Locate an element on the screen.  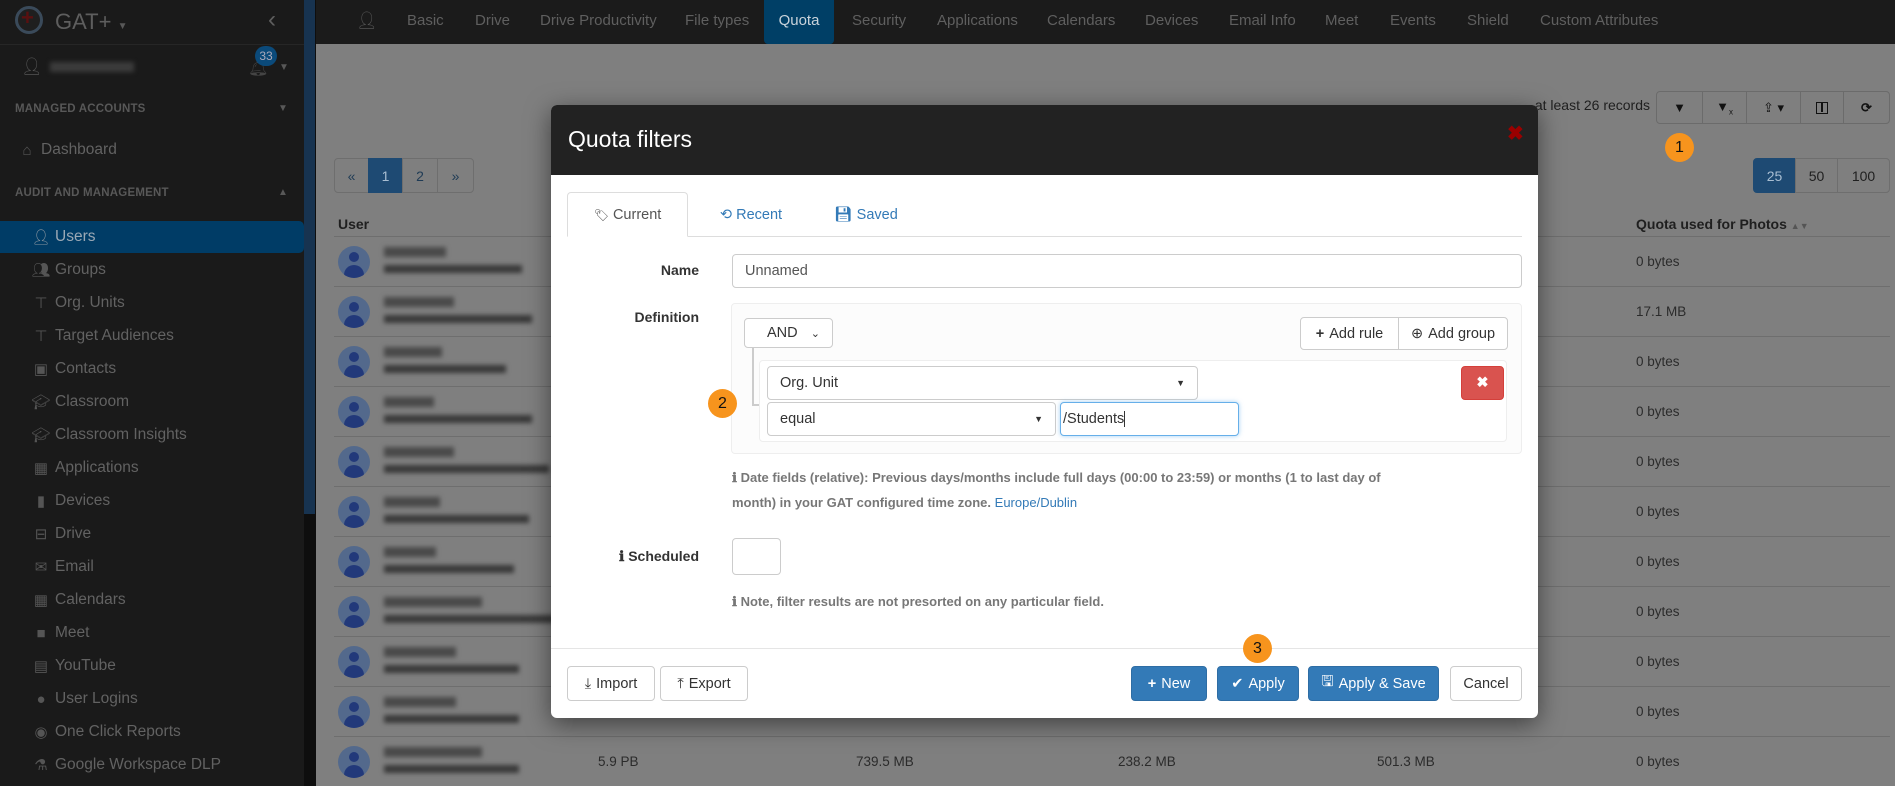
pagination-next: » is located at coordinates (455, 175).